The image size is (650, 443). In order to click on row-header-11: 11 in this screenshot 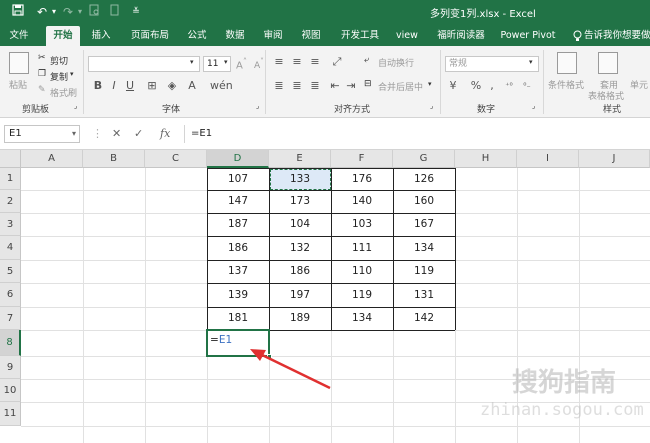, I will do `click(10, 414)`.